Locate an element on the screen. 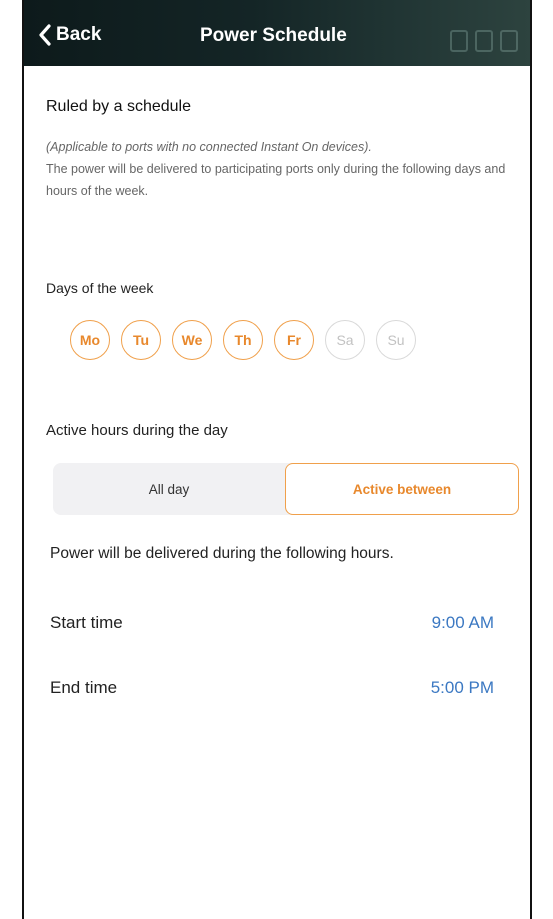  days-selector: Mo Tu We Th Fr Sa Su is located at coordinates (243, 340).